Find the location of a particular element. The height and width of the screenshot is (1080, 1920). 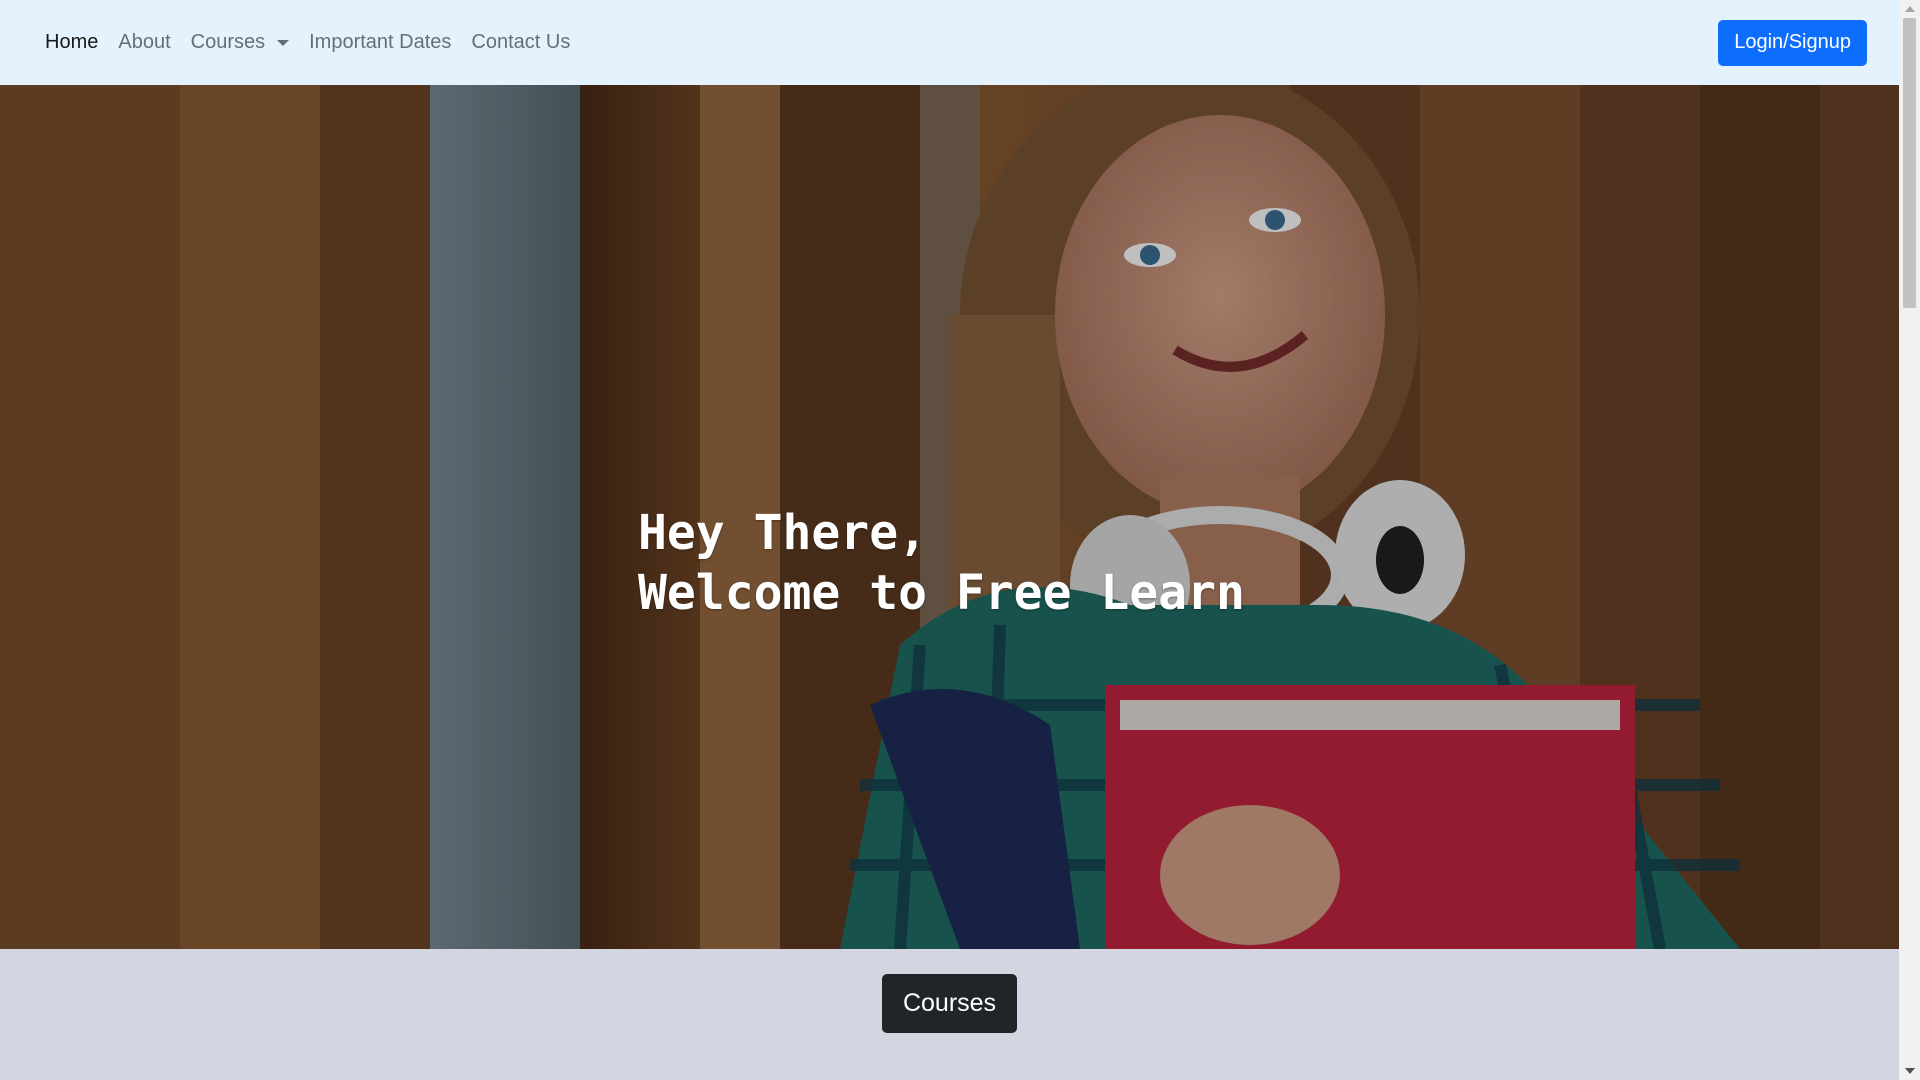

scroll-up-icon is located at coordinates (1910, 9).